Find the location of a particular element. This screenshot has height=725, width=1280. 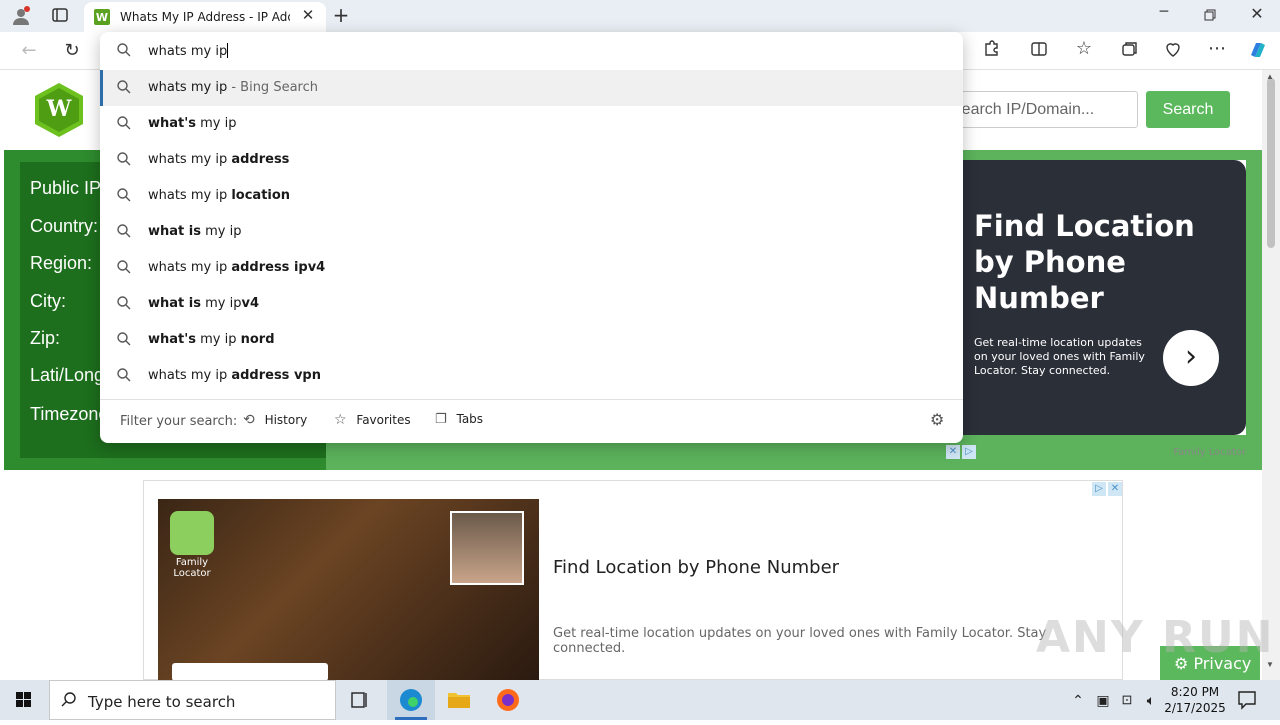

filter-label: Filter your search: is located at coordinates (179, 421).